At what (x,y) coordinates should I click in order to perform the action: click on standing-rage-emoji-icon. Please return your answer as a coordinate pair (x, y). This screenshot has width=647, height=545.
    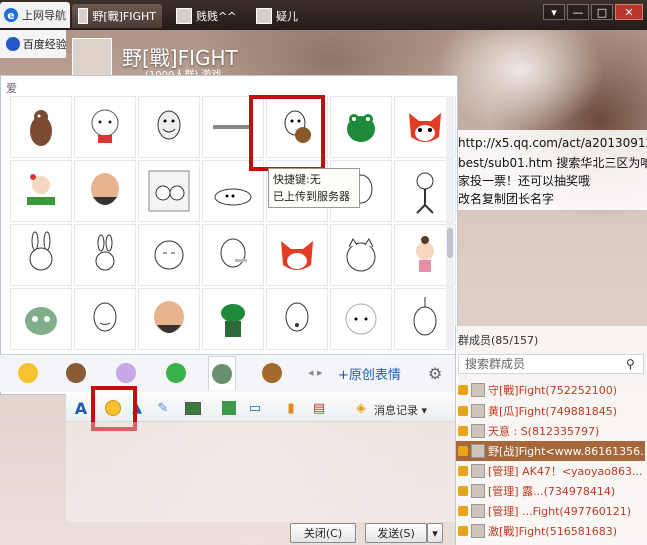
    Looking at the image, I should click on (425, 193).